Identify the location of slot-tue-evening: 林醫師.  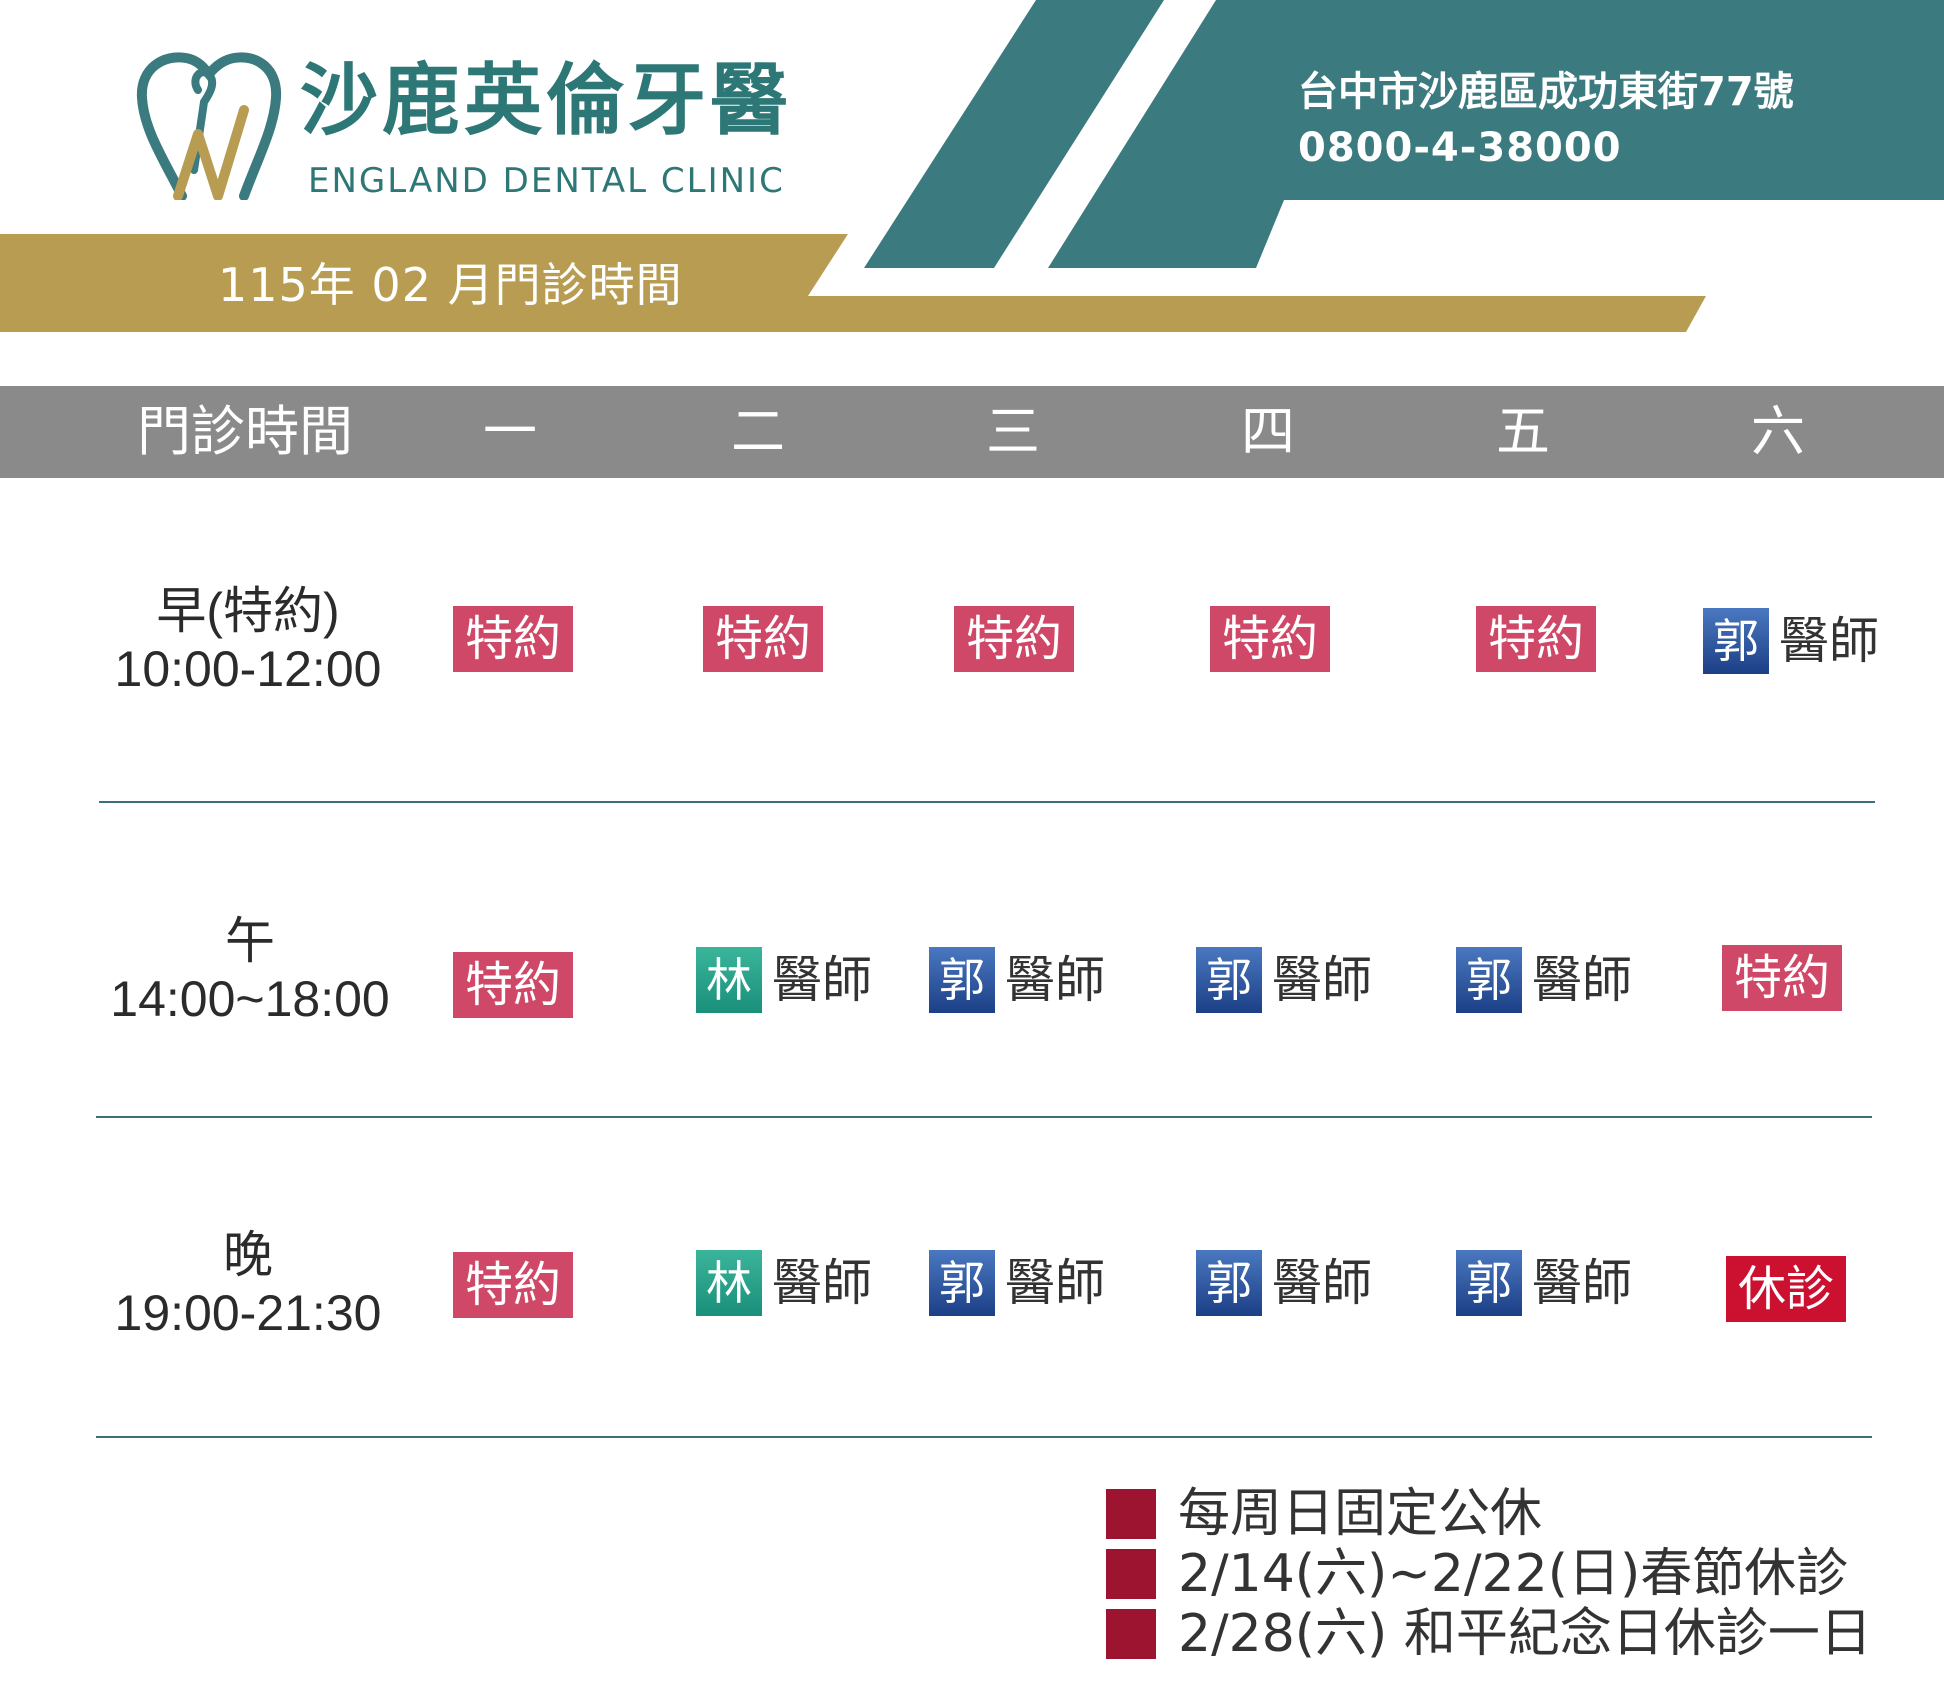
(784, 1283).